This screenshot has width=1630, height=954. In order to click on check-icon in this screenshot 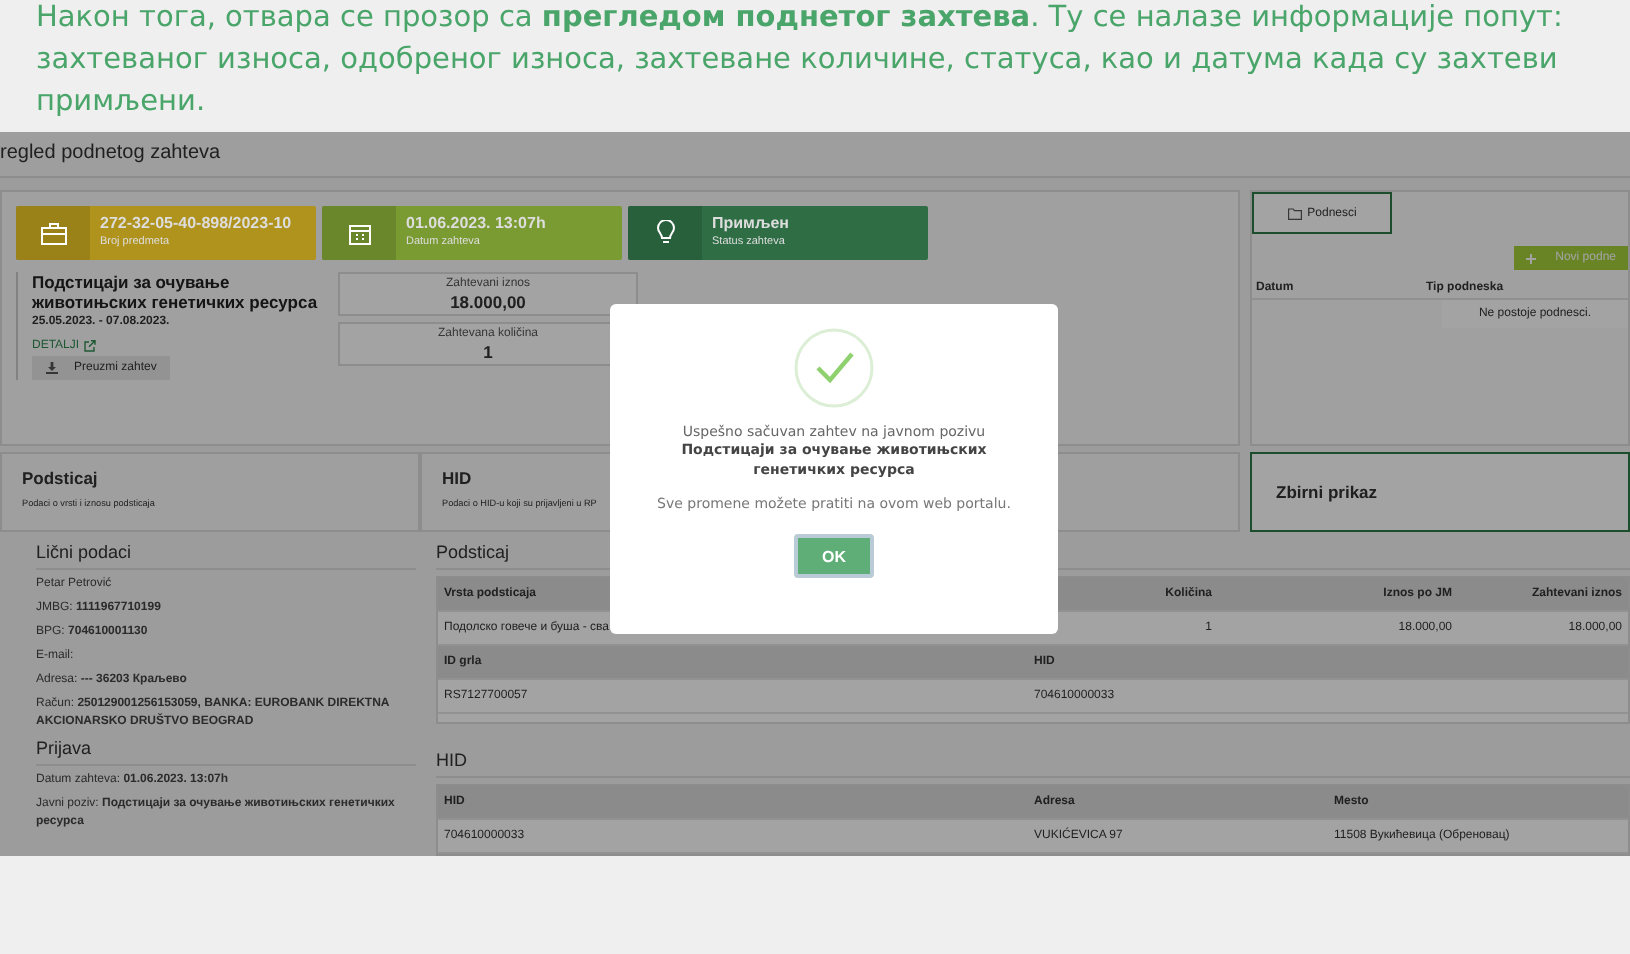, I will do `click(834, 368)`.